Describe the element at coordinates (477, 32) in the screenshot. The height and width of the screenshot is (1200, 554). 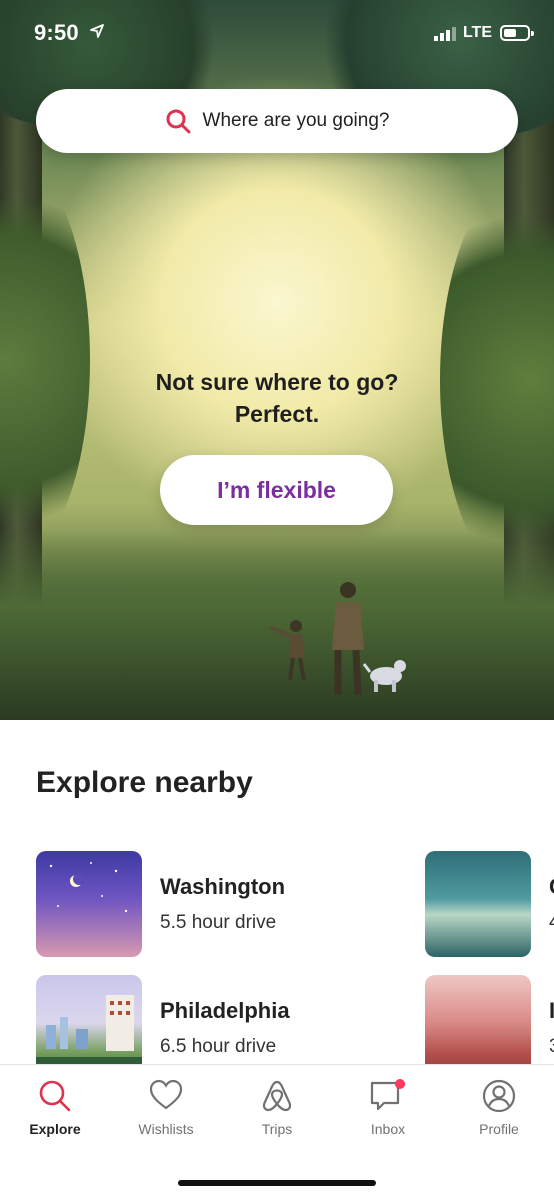
I see `network-type: LTE` at that location.